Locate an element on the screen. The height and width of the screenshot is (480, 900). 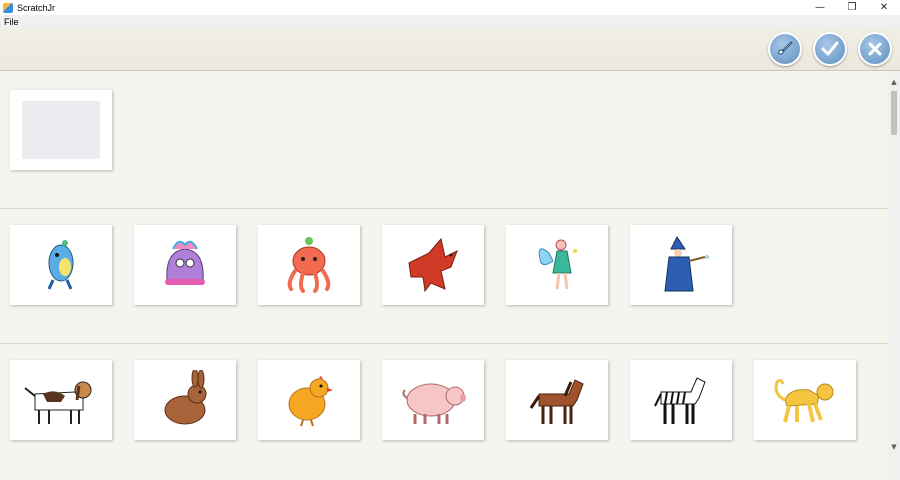
cancel-button is located at coordinates (875, 49).